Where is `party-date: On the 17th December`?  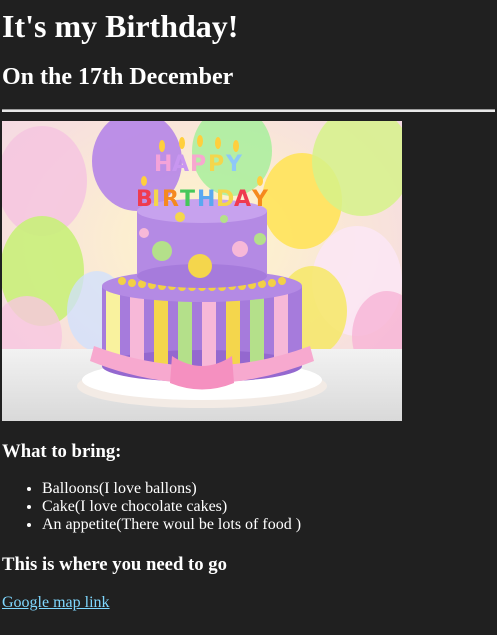 party-date: On the 17th December is located at coordinates (118, 77).